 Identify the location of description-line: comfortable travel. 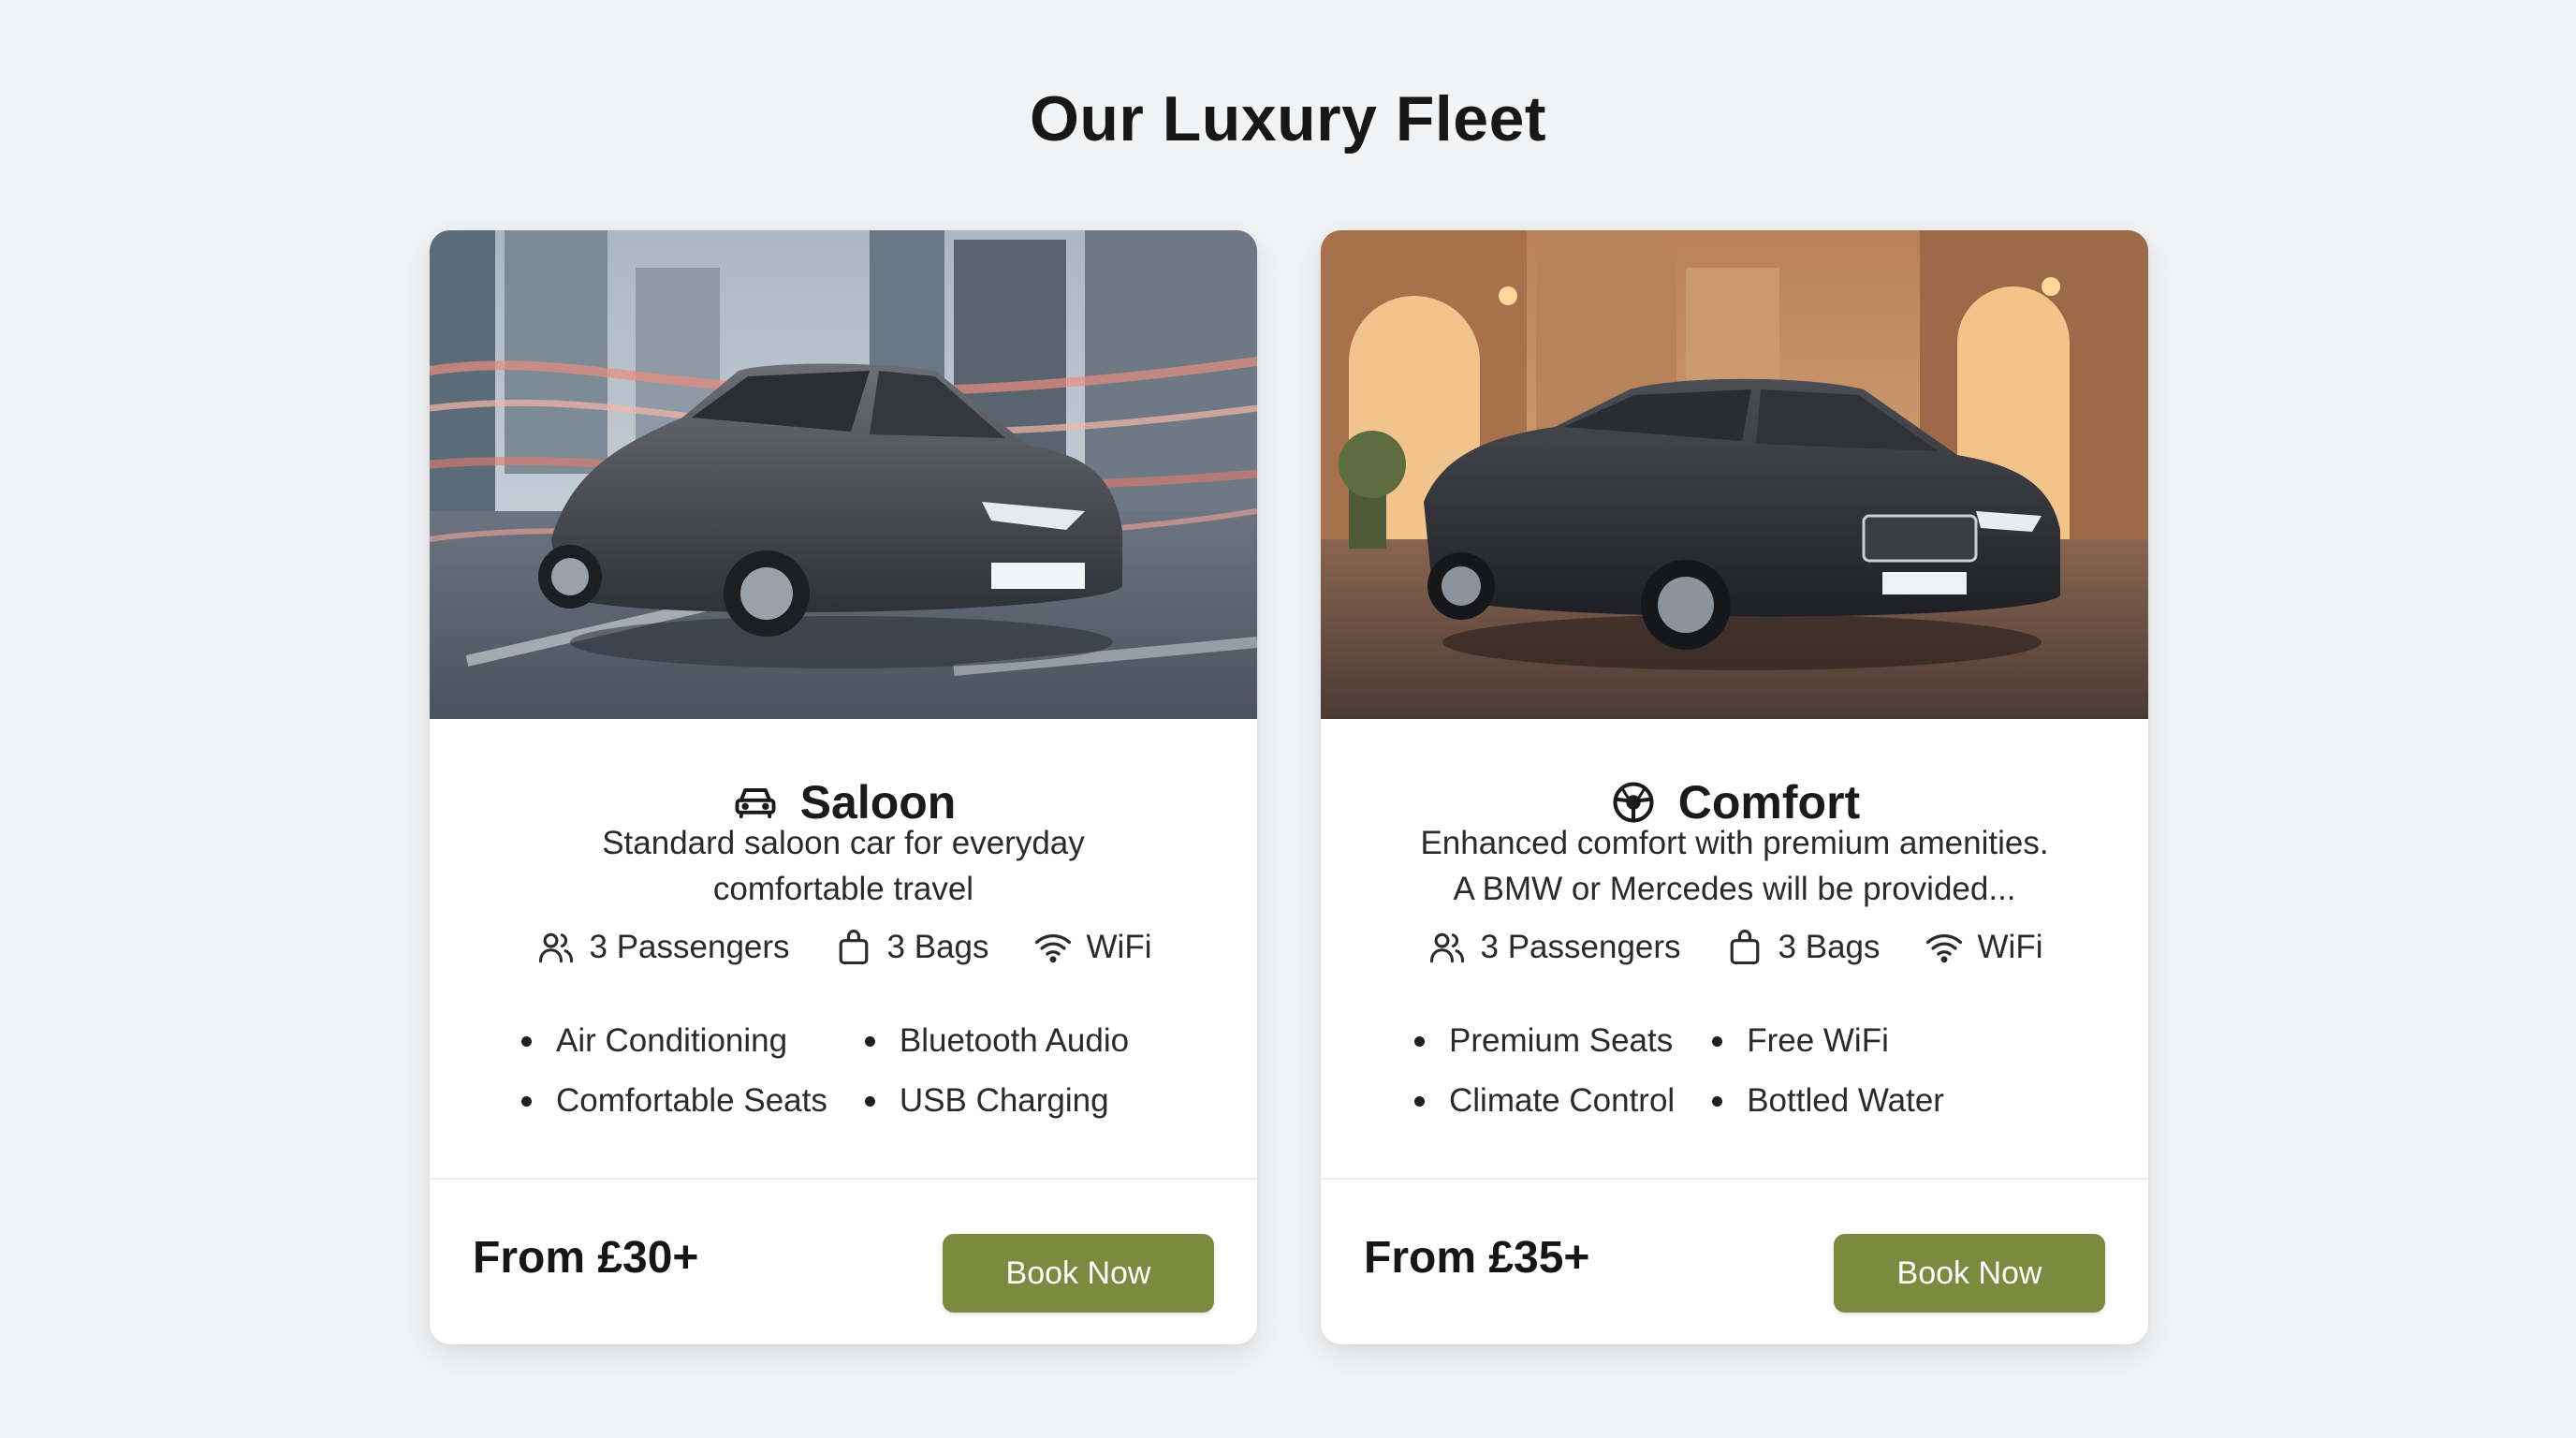
(843, 889).